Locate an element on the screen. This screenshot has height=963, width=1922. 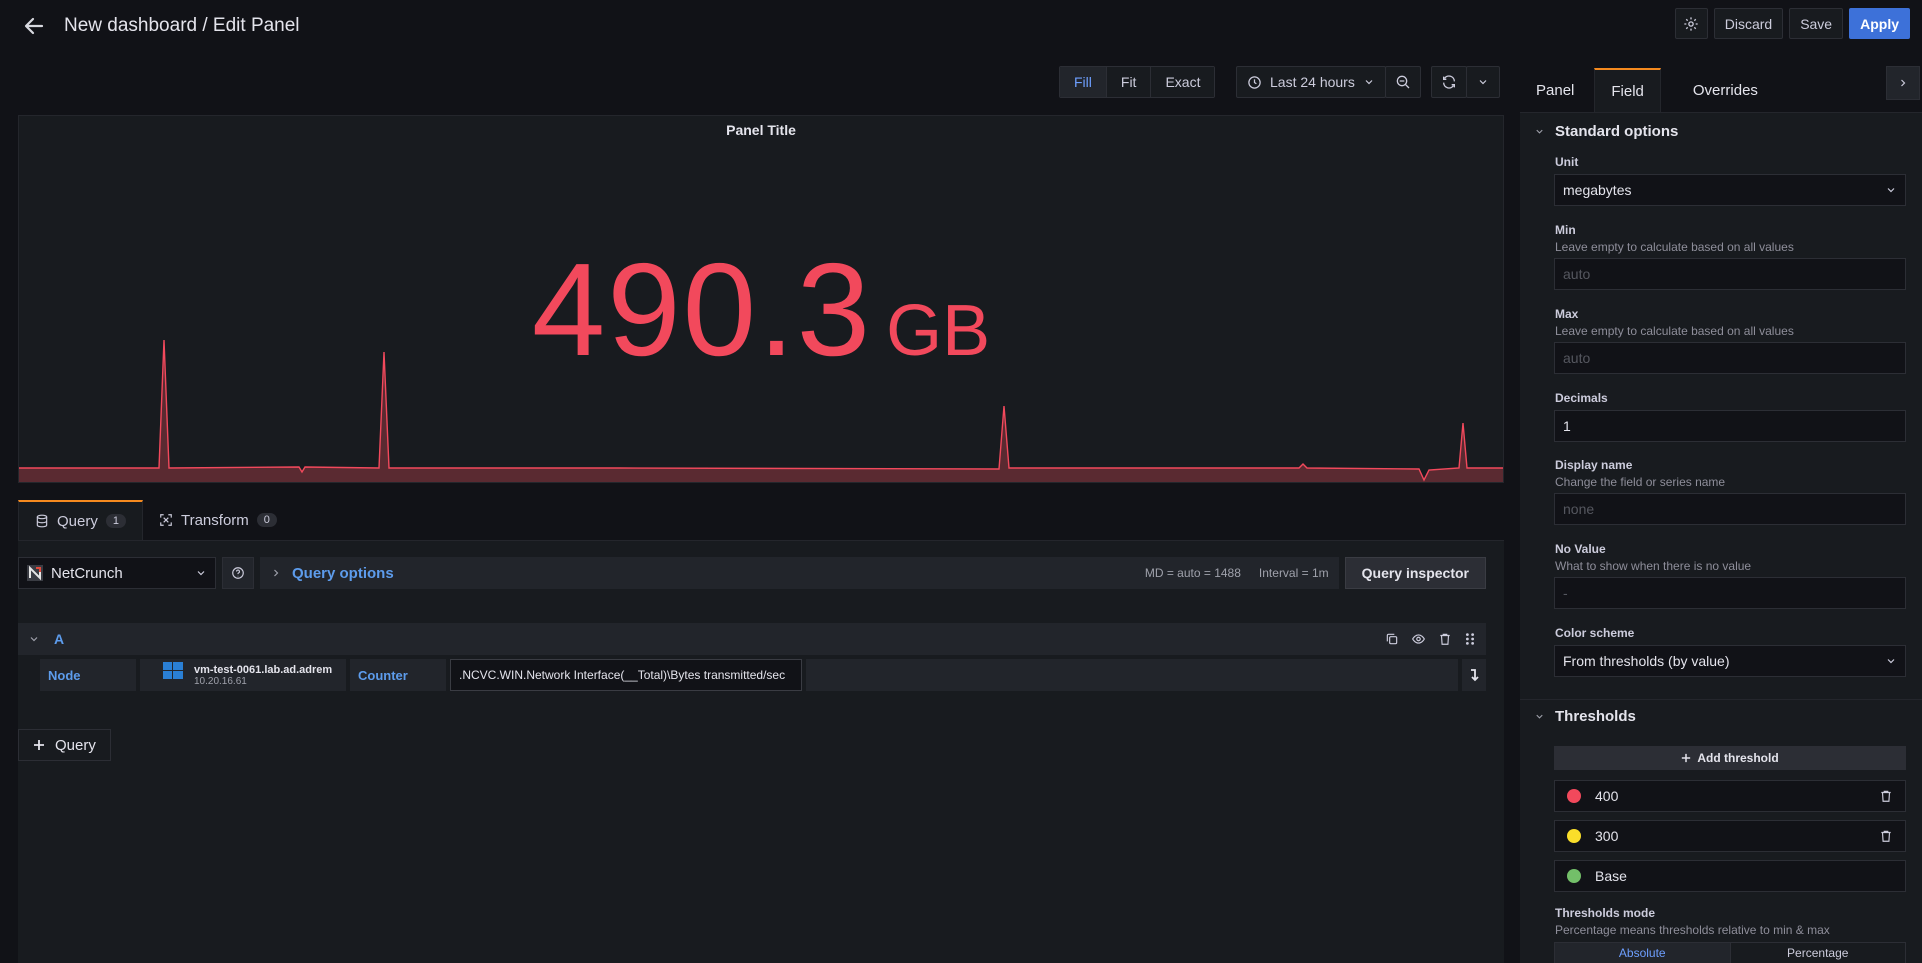
no-value-input: - is located at coordinates (1730, 593).